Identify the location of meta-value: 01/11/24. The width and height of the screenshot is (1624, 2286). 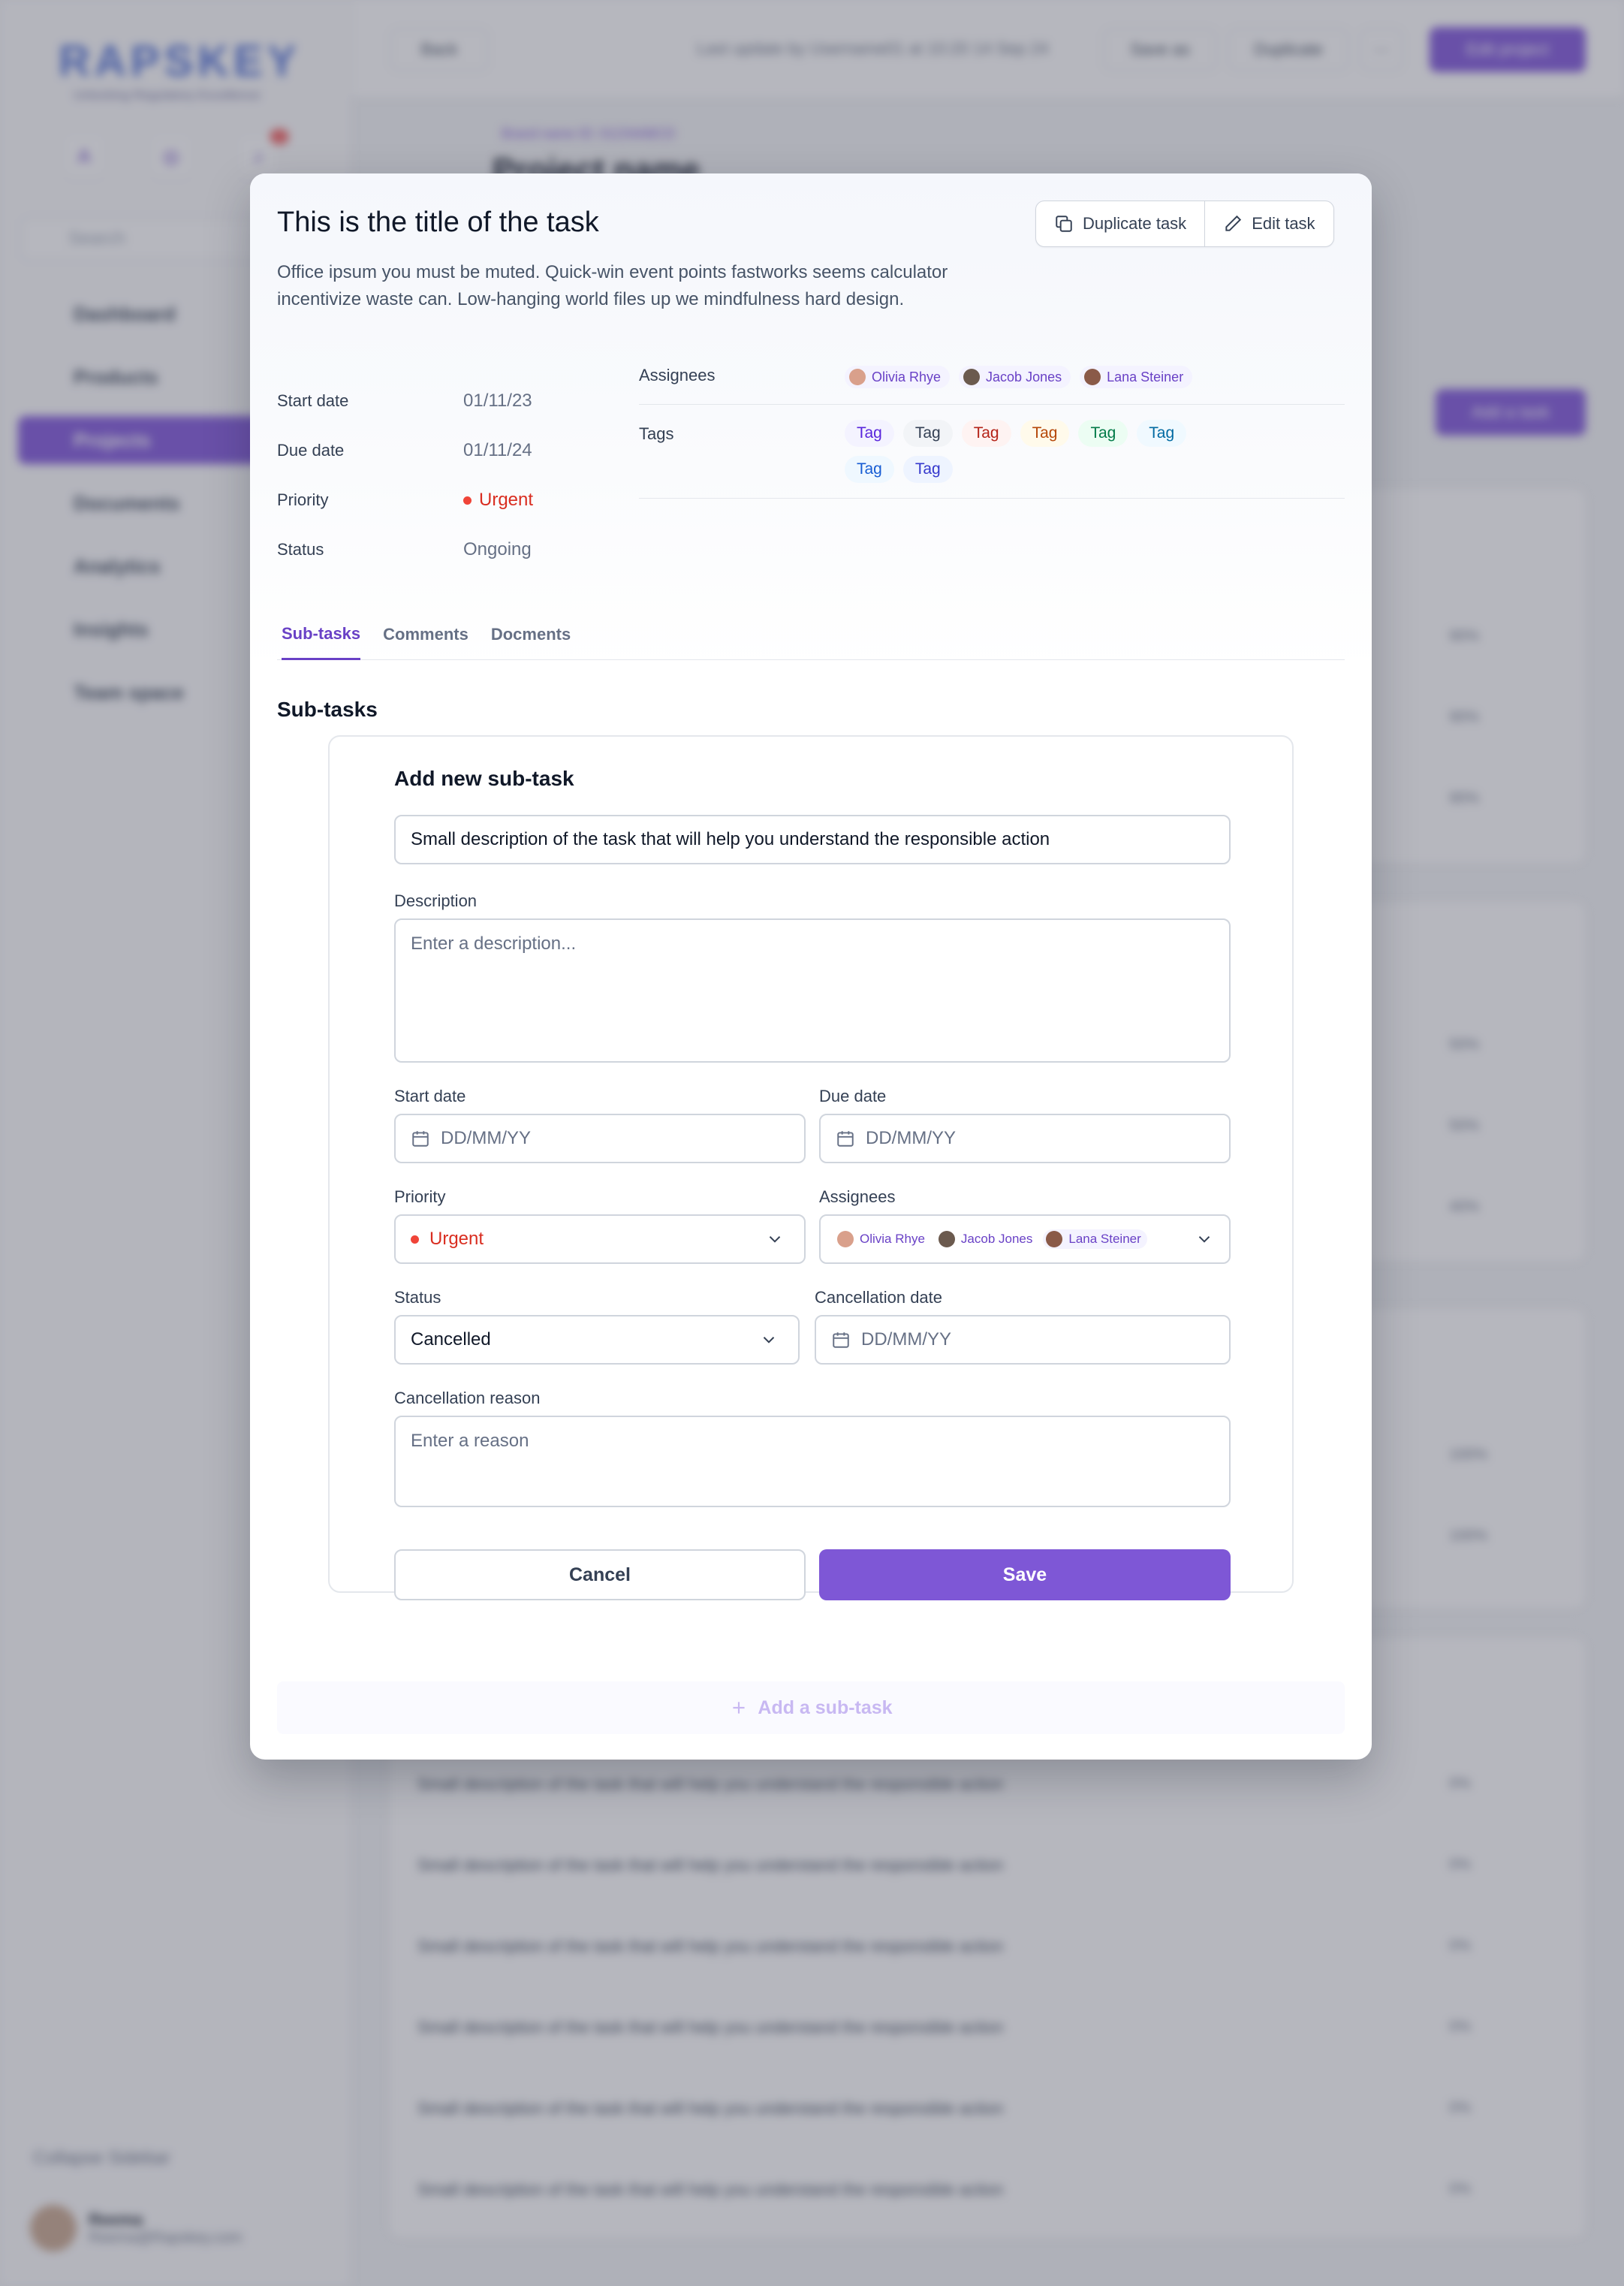
(497, 450).